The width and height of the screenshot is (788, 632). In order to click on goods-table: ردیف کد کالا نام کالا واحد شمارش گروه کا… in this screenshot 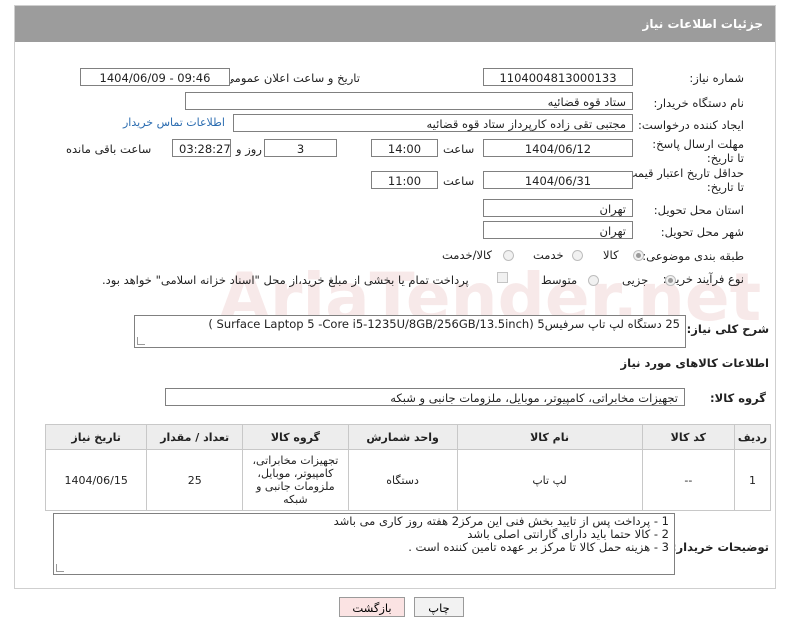, I will do `click(407, 467)`.